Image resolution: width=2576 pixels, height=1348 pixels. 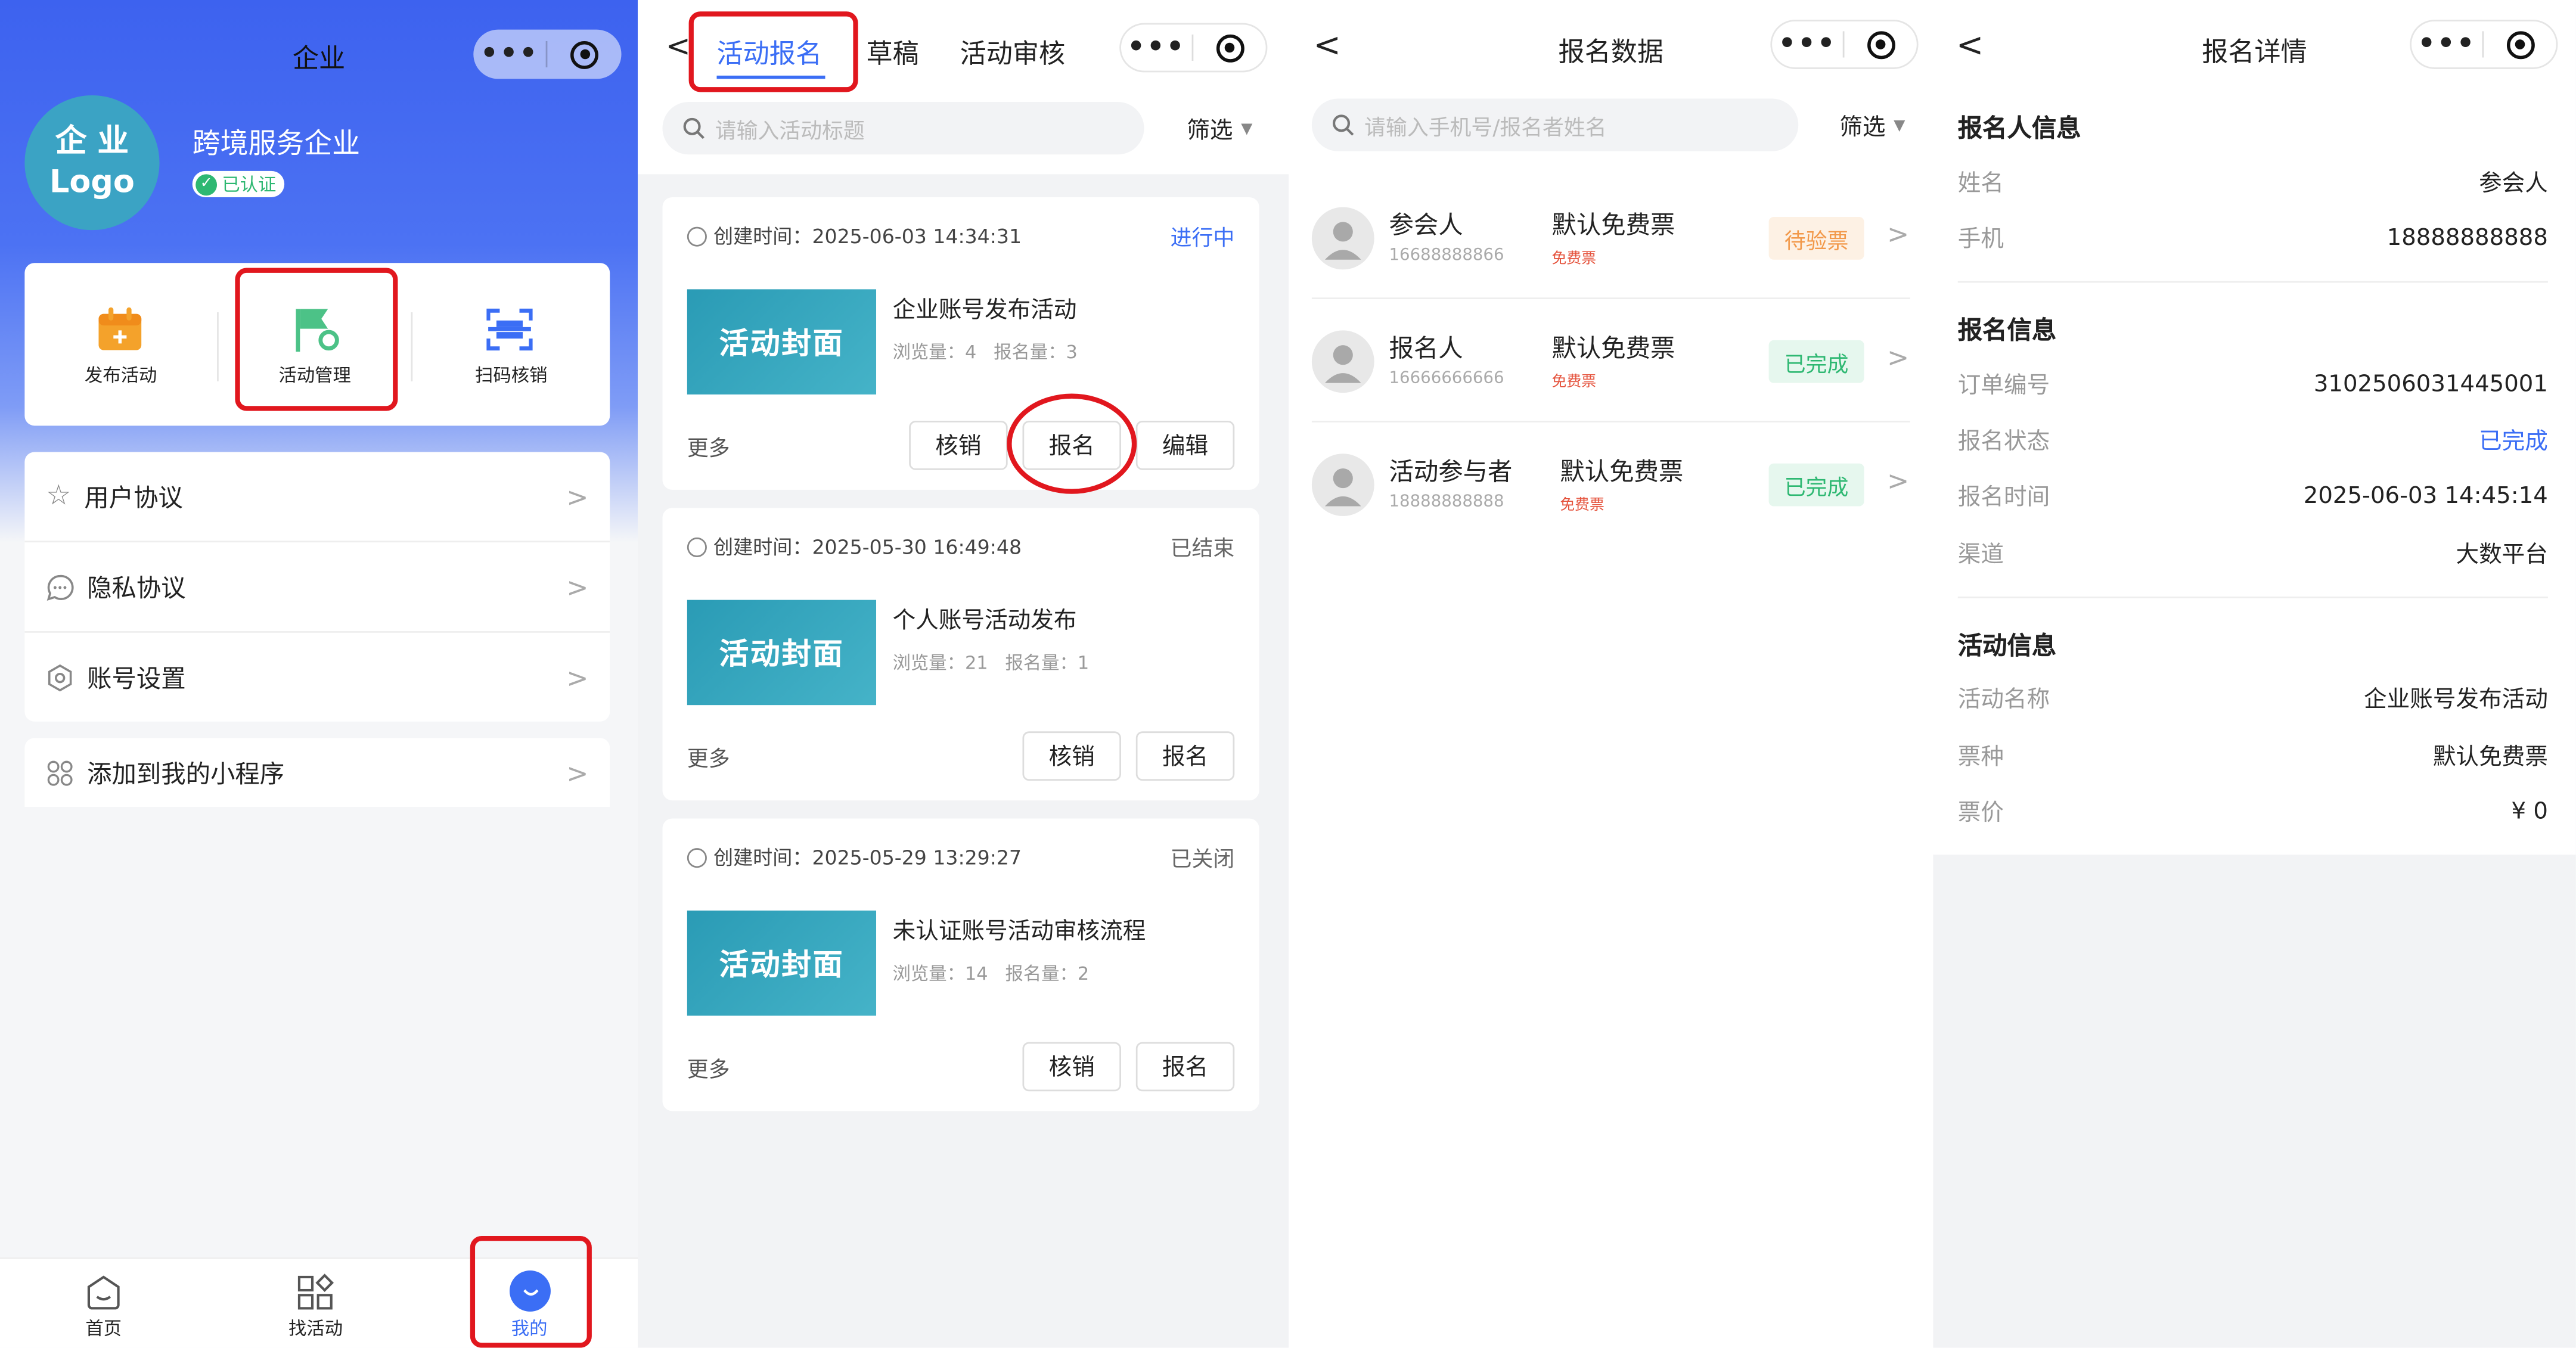 I want to click on scan-verify-button: 扫码核销, so click(x=511, y=344).